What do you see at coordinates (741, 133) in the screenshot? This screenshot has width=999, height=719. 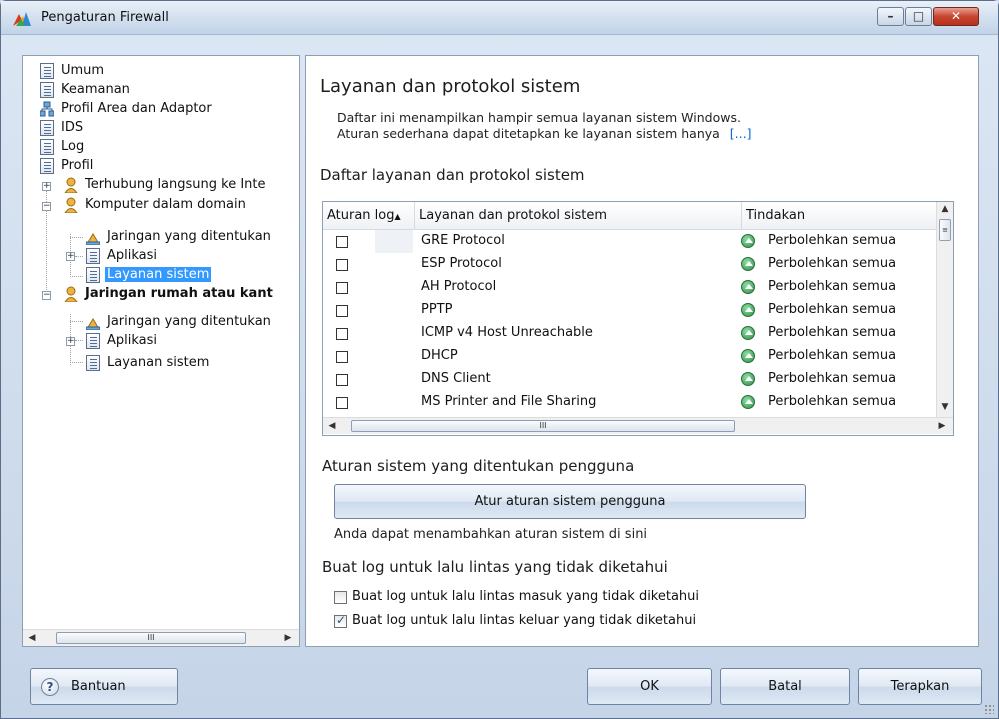 I see `more-link: [...]` at bounding box center [741, 133].